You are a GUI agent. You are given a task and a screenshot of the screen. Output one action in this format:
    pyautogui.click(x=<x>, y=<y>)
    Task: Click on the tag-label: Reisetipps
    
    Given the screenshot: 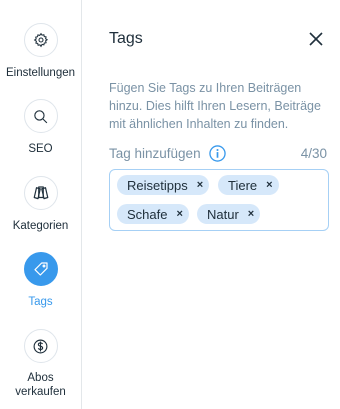 What is the action you would take?
    pyautogui.click(x=157, y=185)
    